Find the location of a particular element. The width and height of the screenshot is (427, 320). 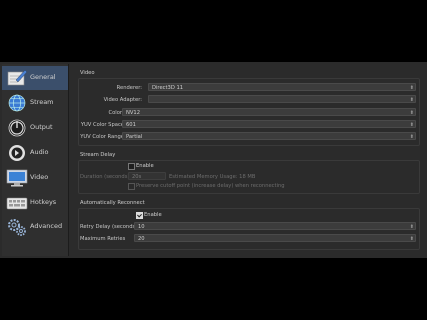

sidebar-item-general: General is located at coordinates (35, 78).